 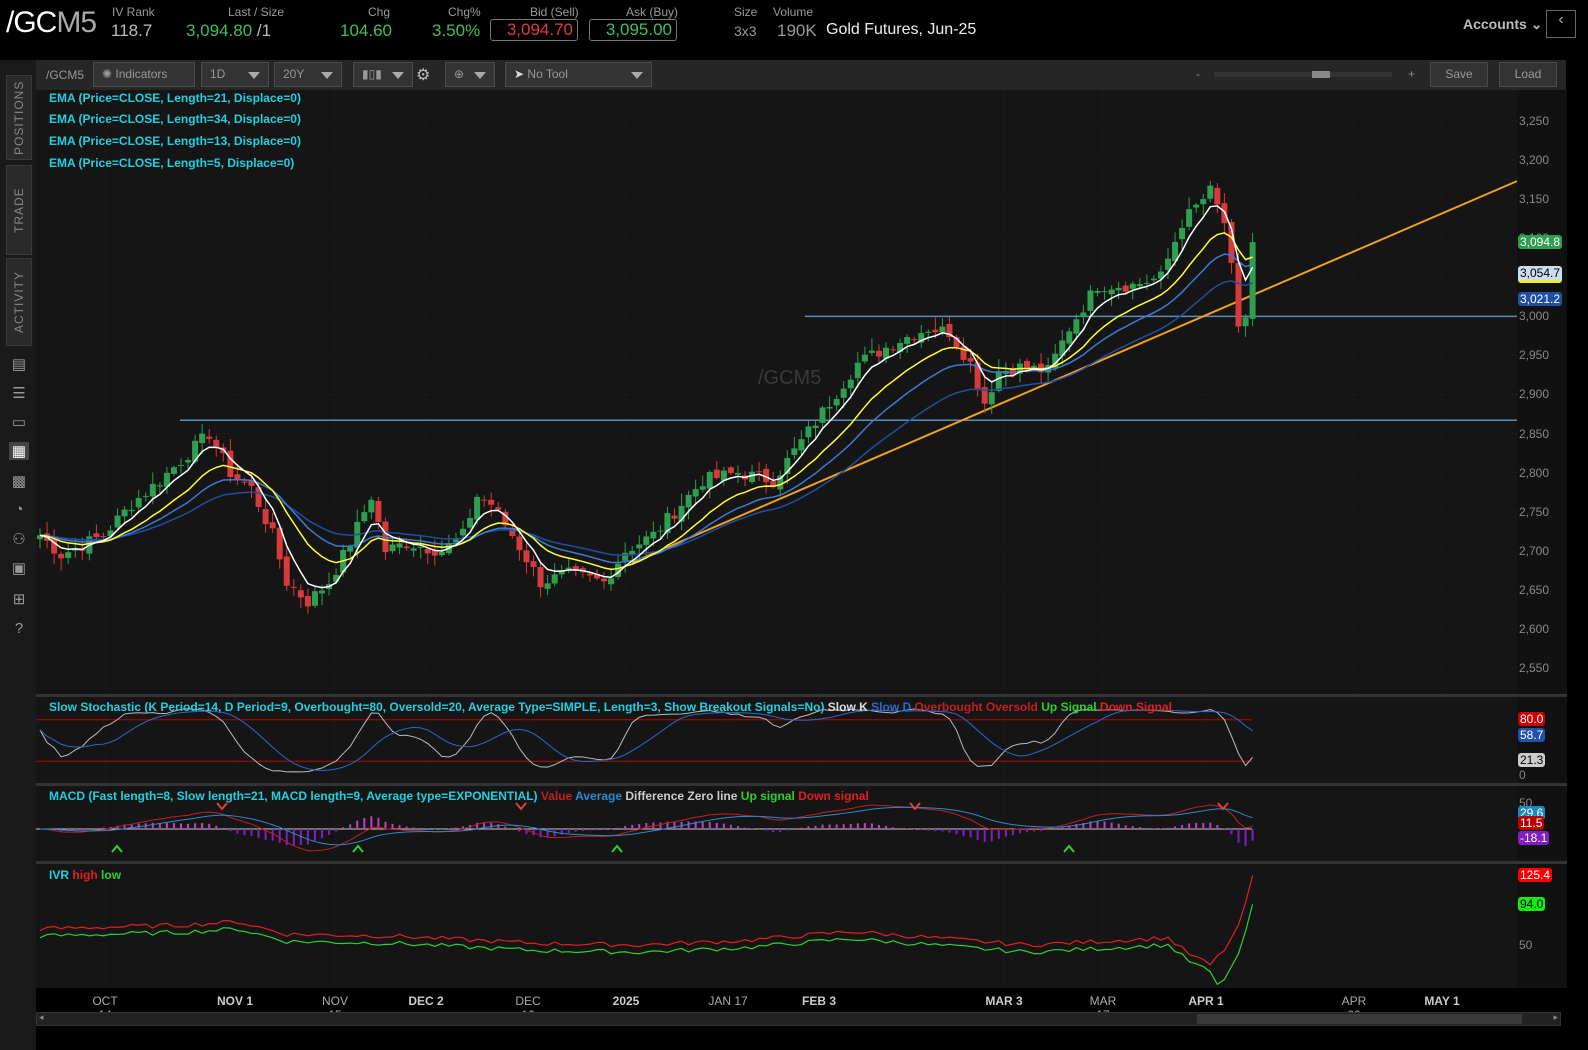 I want to click on slowk-tag: 21.3, so click(x=1532, y=760).